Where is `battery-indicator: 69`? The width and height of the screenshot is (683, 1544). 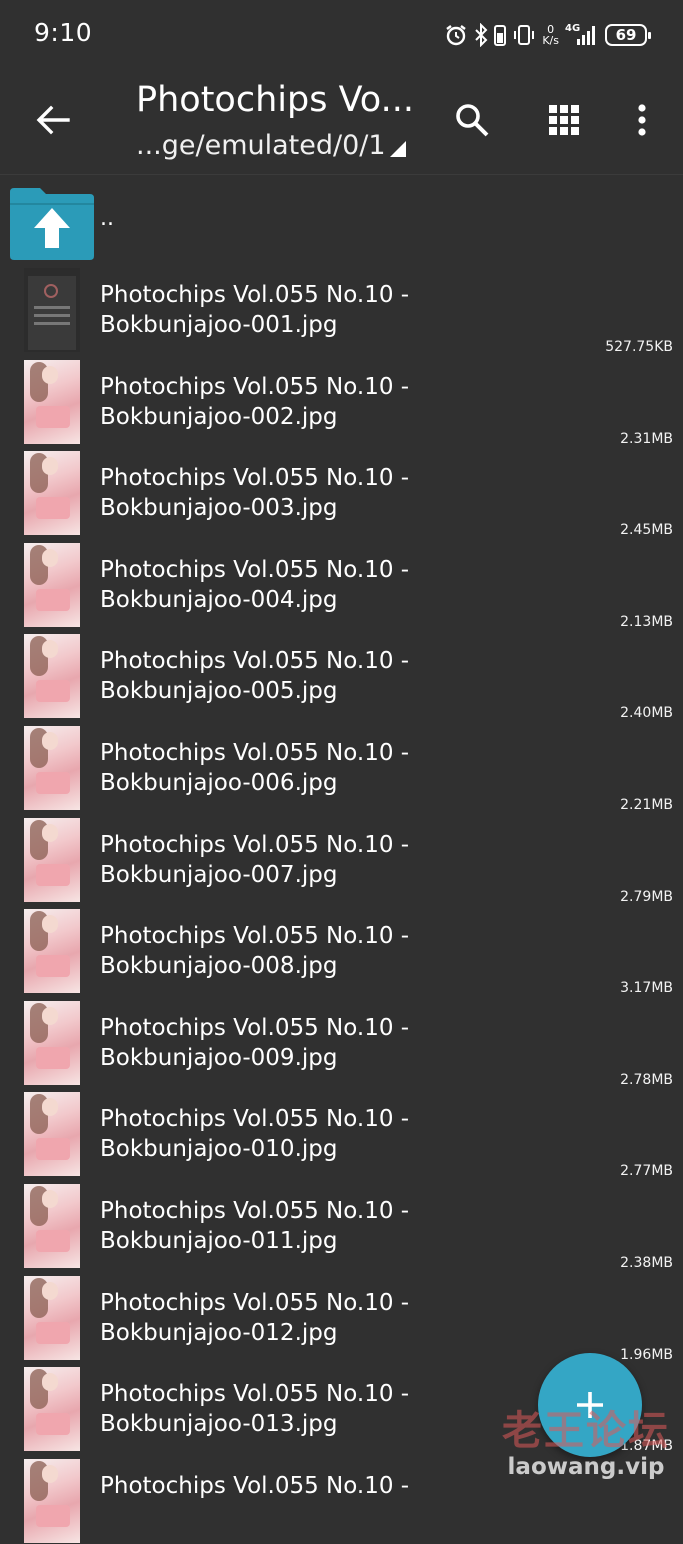 battery-indicator: 69 is located at coordinates (628, 35).